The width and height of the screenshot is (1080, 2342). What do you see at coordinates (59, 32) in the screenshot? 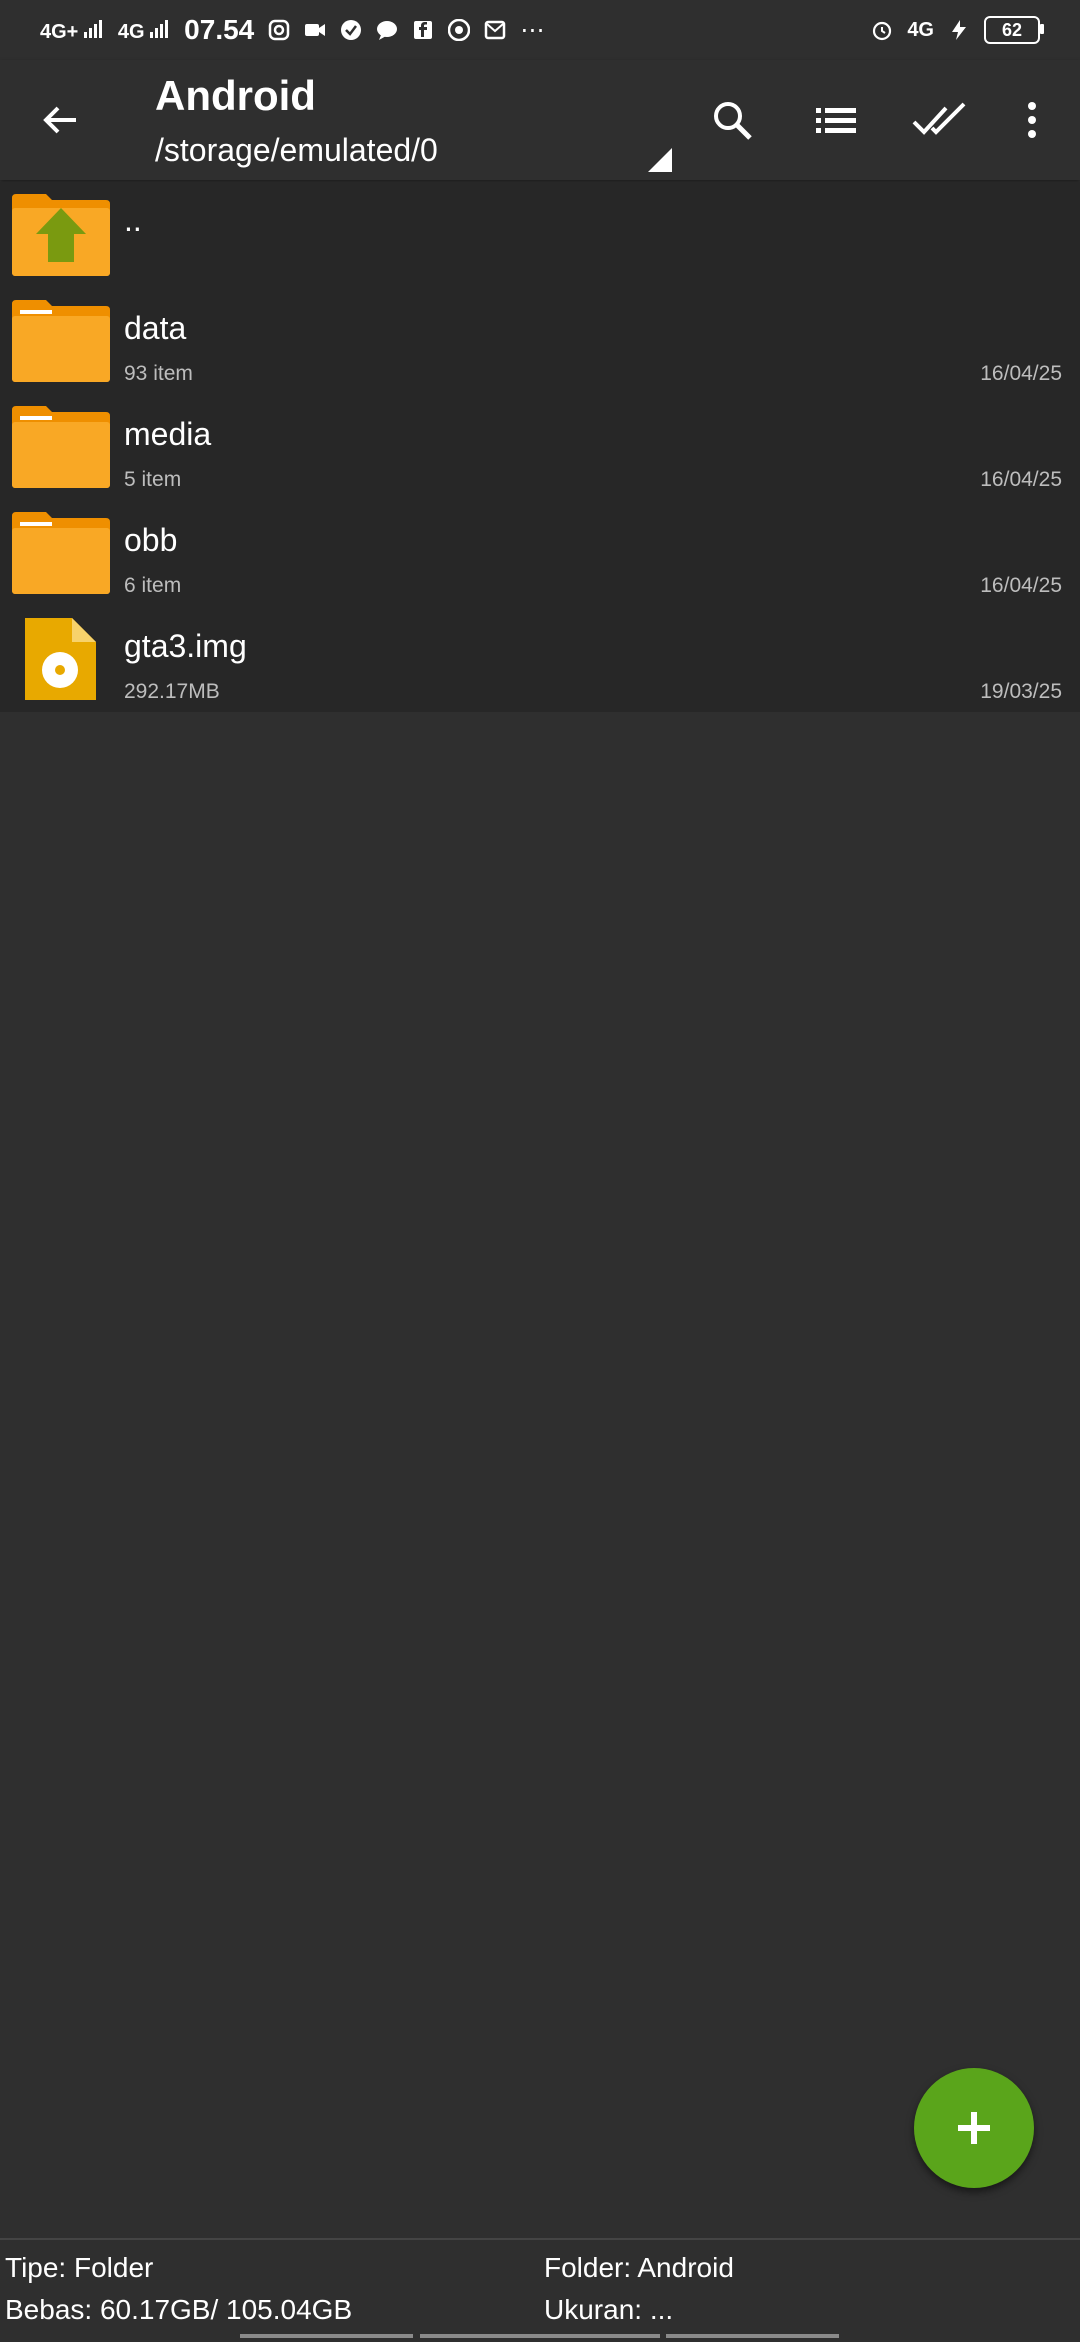
I see `signal-1-label: 4G+` at bounding box center [59, 32].